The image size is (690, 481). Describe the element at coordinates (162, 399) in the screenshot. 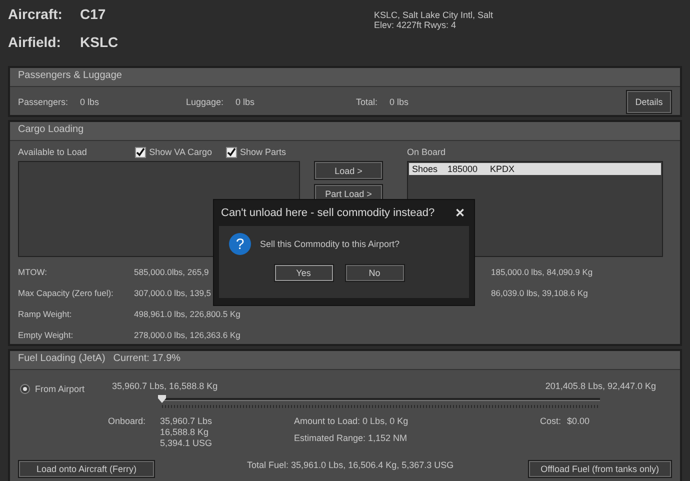

I see `slider-thumb` at that location.